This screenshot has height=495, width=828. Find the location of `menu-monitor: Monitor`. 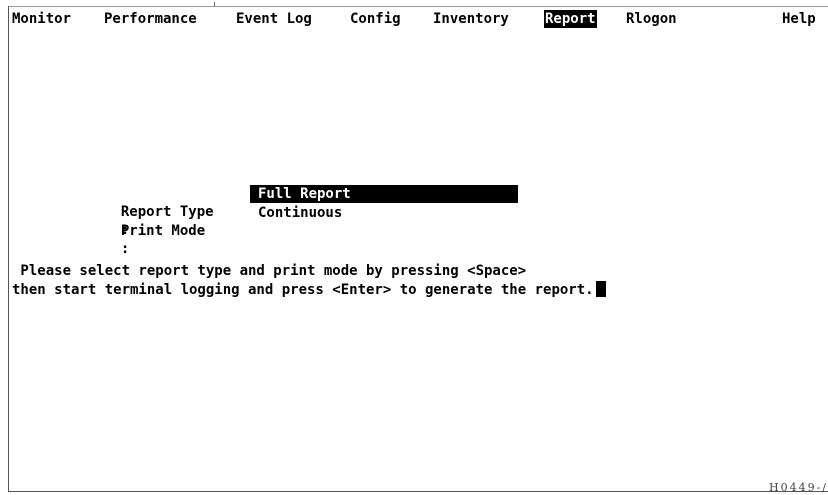

menu-monitor: Monitor is located at coordinates (41, 19).